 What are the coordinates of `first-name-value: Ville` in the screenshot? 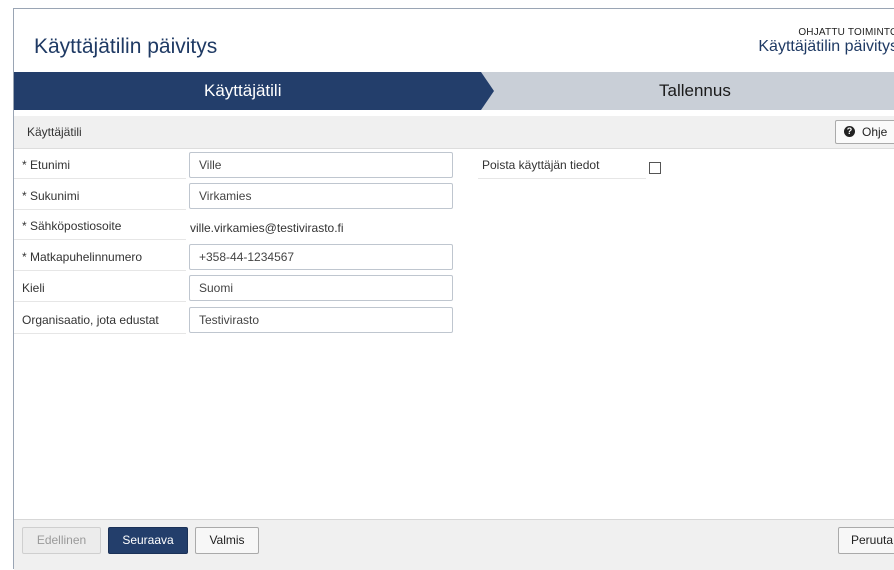 It's located at (210, 165).